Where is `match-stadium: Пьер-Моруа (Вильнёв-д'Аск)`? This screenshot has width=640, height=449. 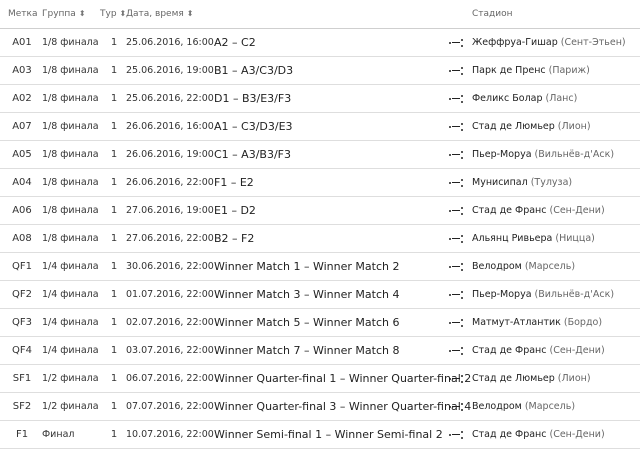 match-stadium: Пьер-Моруа (Вильнёв-д'Аск) is located at coordinates (556, 294).